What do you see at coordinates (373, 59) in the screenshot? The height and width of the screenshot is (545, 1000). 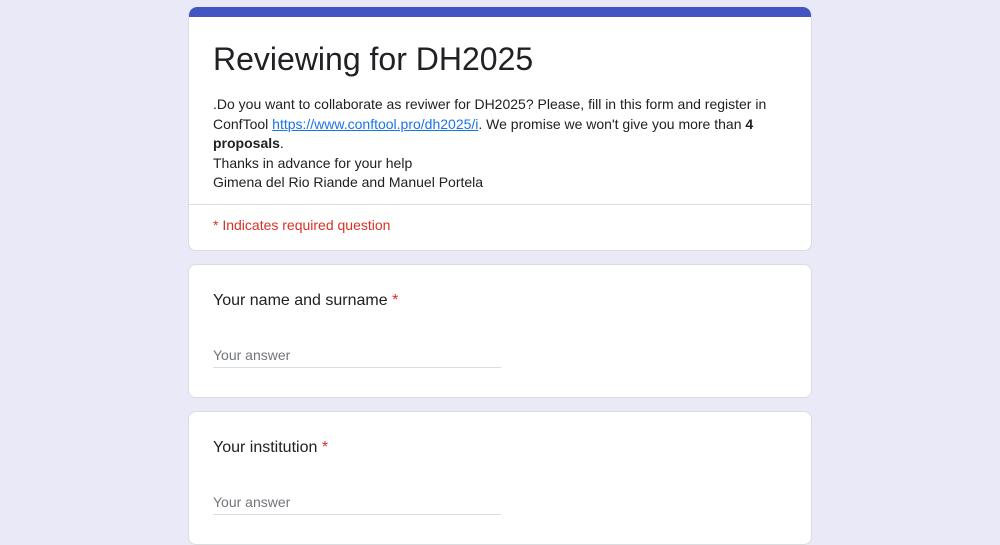 I see `form-title: Reviewing for DH2025` at bounding box center [373, 59].